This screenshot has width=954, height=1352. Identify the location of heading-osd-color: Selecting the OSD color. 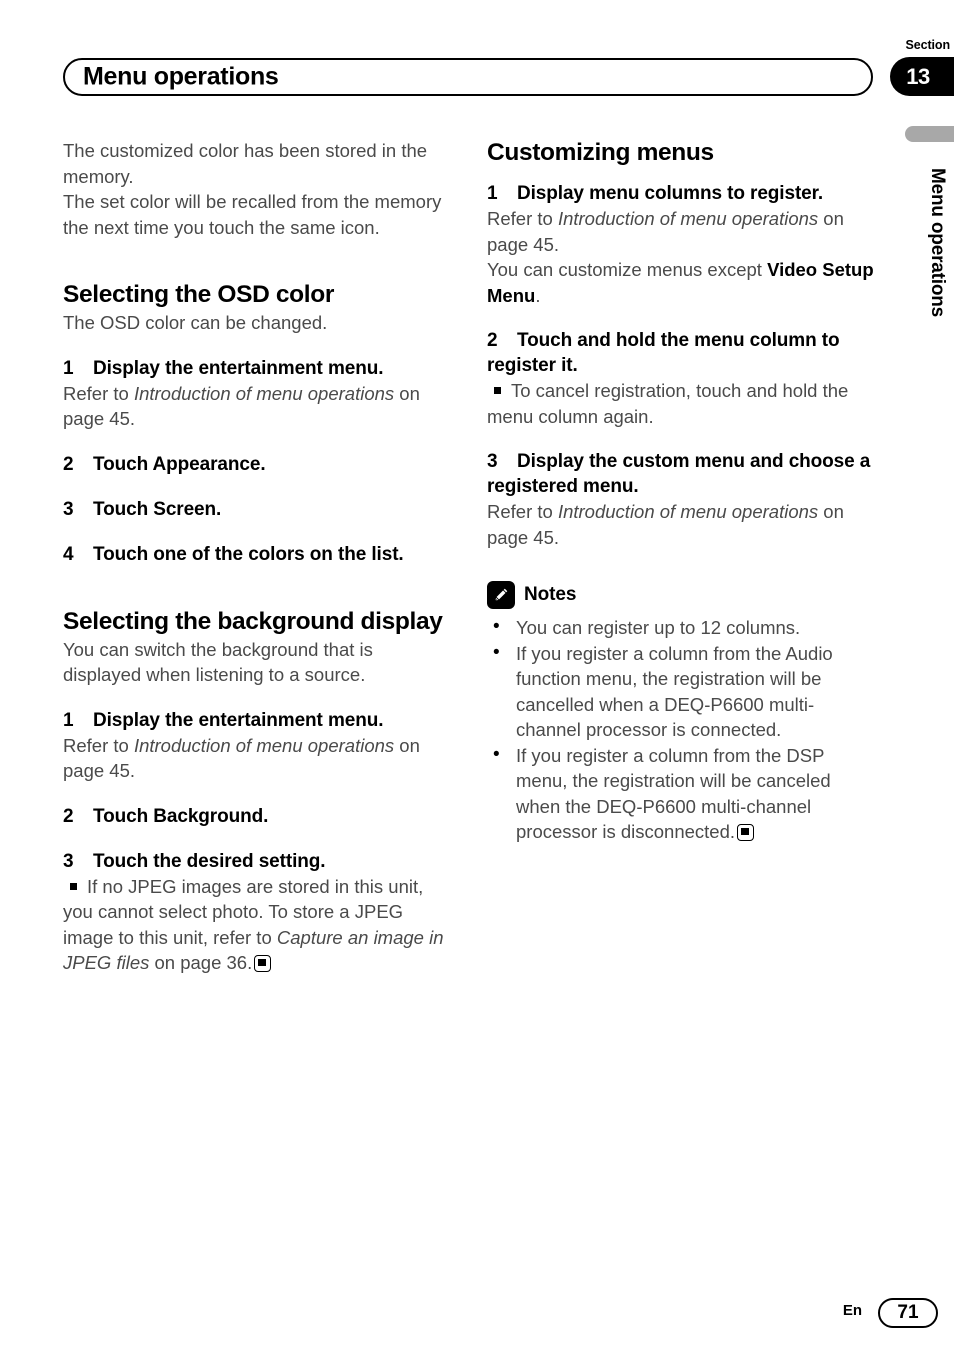
(199, 294).